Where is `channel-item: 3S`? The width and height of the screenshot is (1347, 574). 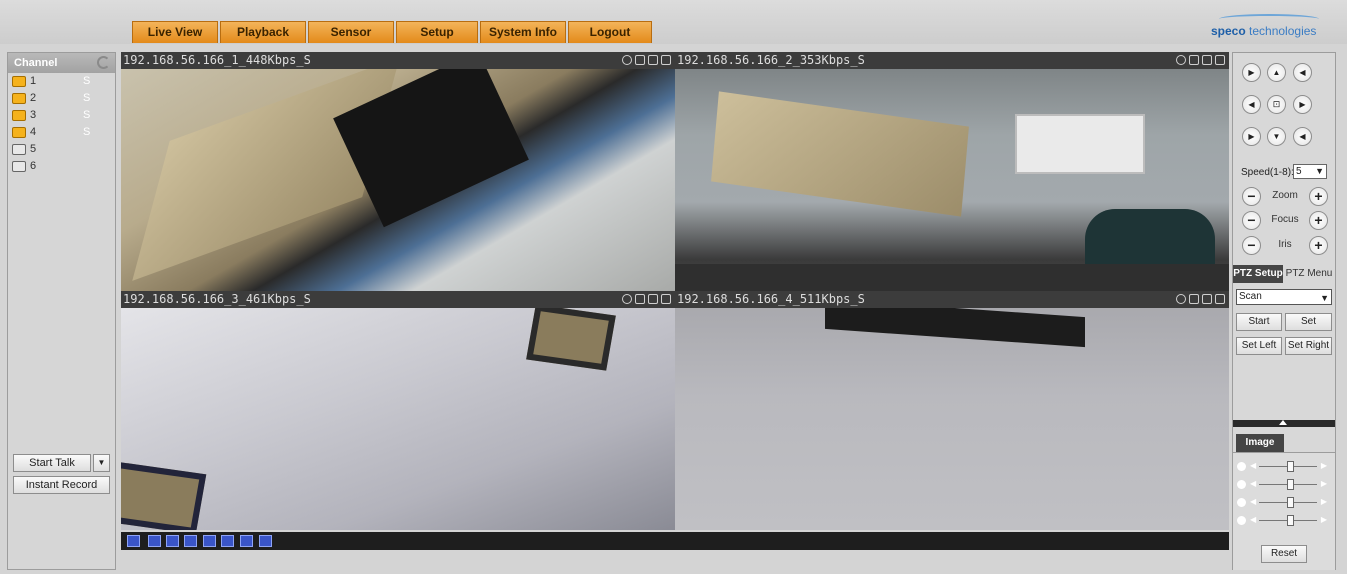 channel-item: 3S is located at coordinates (61, 115).